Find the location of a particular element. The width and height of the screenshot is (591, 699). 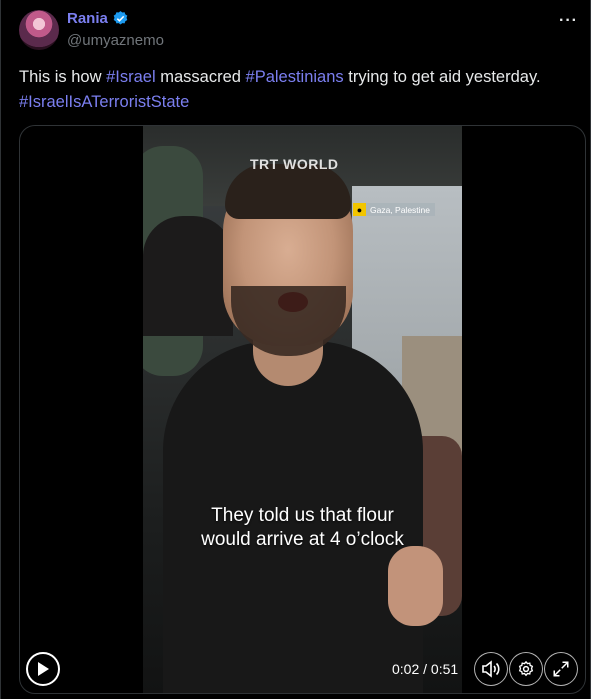

hashtag-link: #Israel is located at coordinates (131, 77).